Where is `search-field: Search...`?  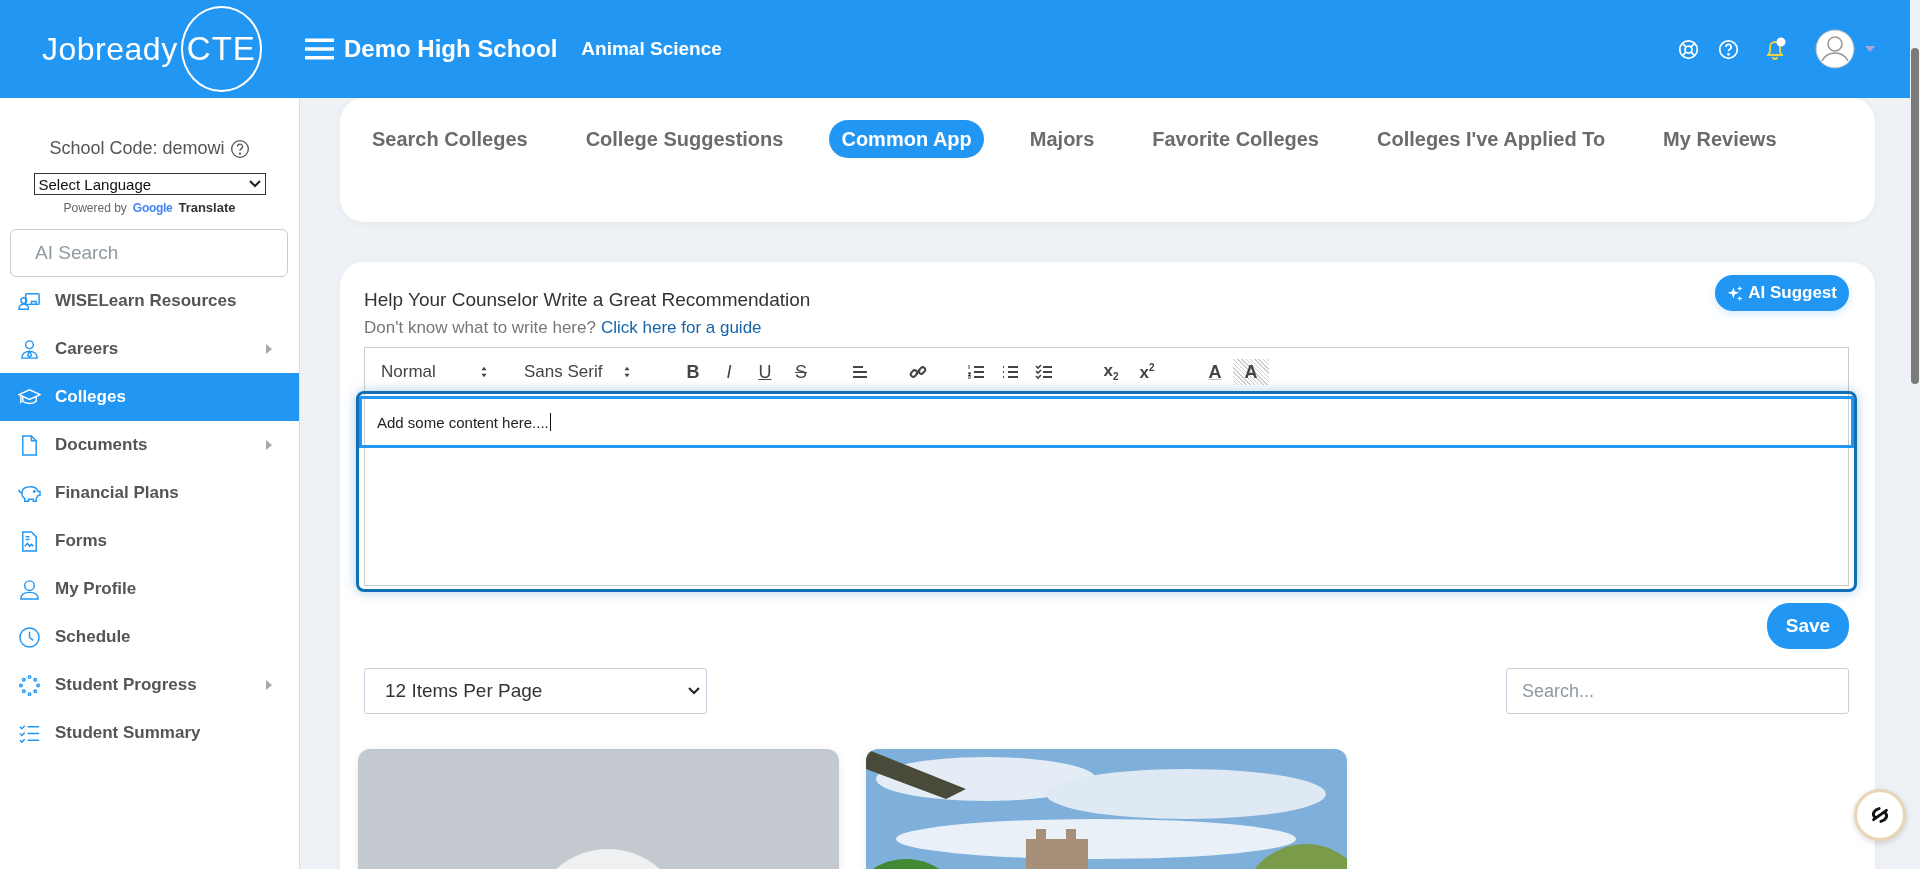
search-field: Search... is located at coordinates (1677, 691).